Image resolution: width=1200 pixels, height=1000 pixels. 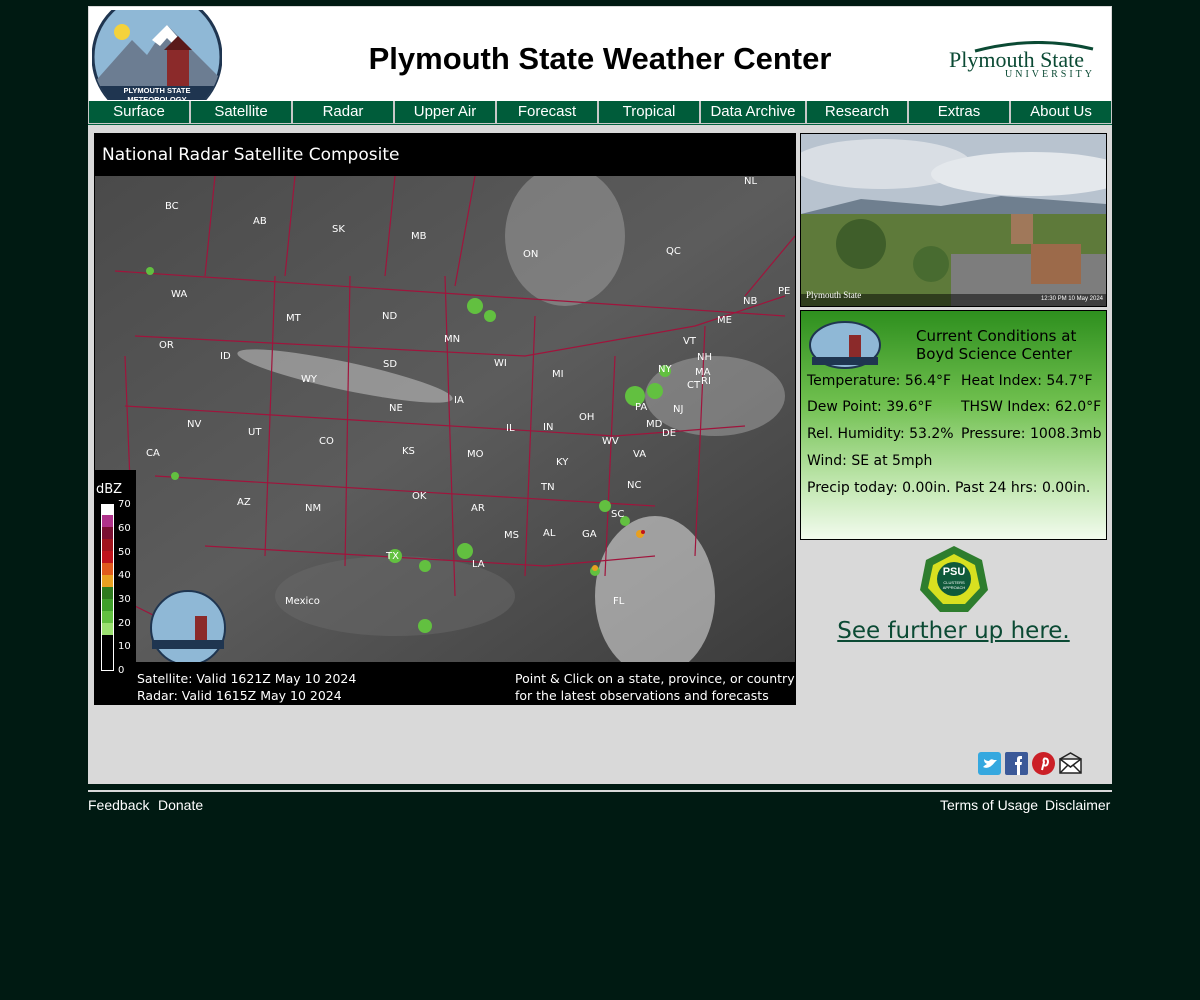 I want to click on university-sub: UNIVERSITY, so click(x=1050, y=74).